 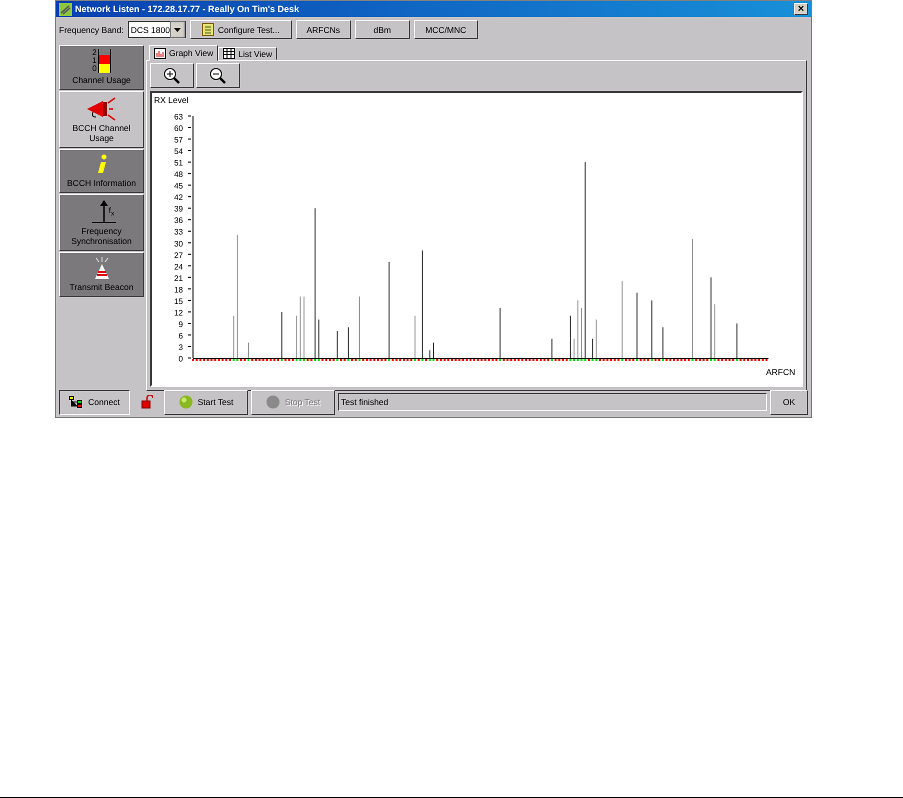 What do you see at coordinates (91, 29) in the screenshot?
I see `frequency-band-label: Frequency Band:` at bounding box center [91, 29].